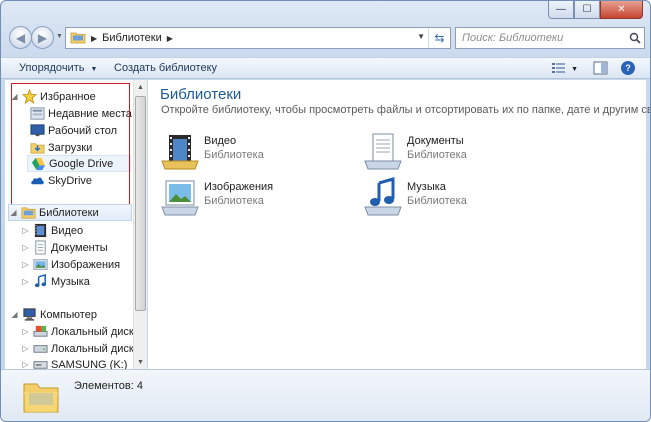 The height and width of the screenshot is (422, 651). I want to click on tree-item-skydrive: SkyDrive, so click(60, 180).